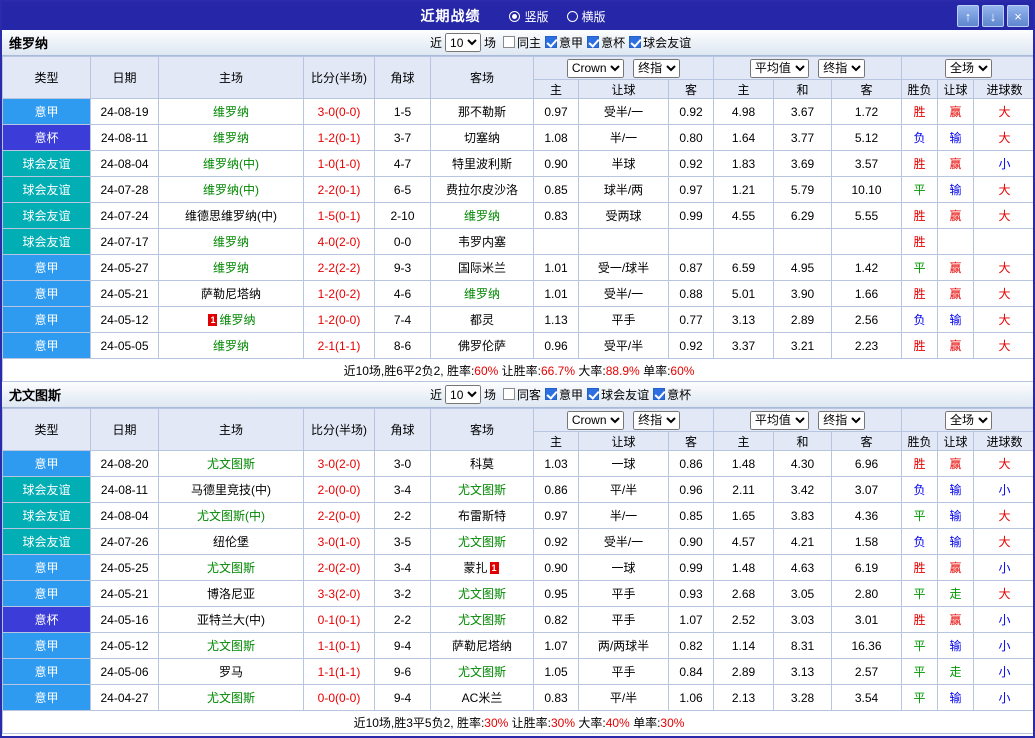 The width and height of the screenshot is (1035, 738). I want to click on corner-count: 4-6, so click(402, 293).